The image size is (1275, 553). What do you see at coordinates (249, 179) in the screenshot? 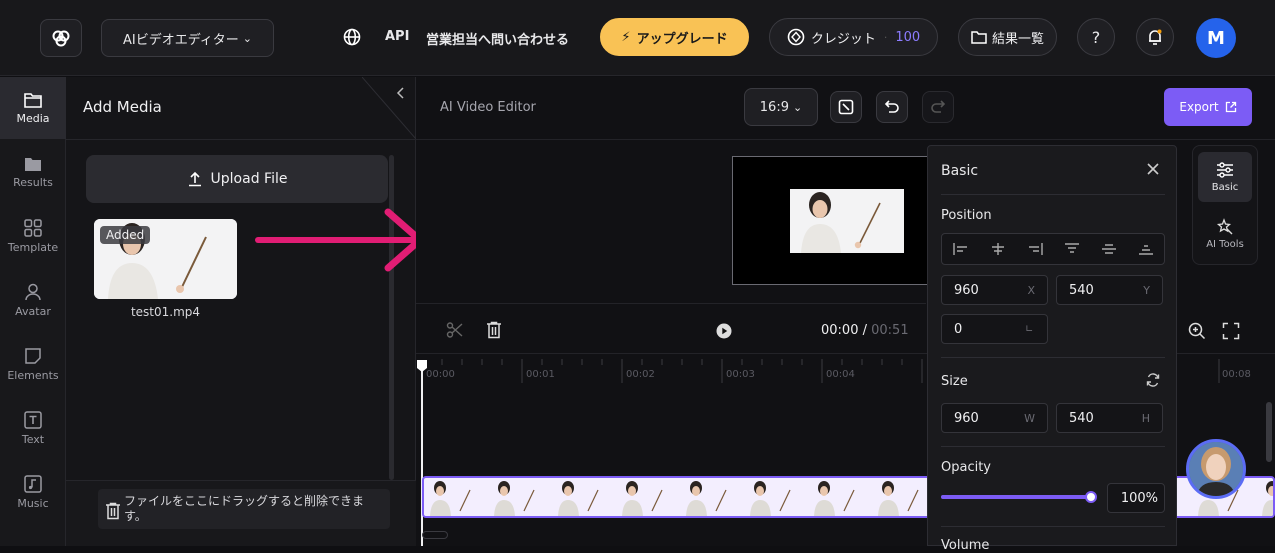
I see `upload-file-label: Upload File` at bounding box center [249, 179].